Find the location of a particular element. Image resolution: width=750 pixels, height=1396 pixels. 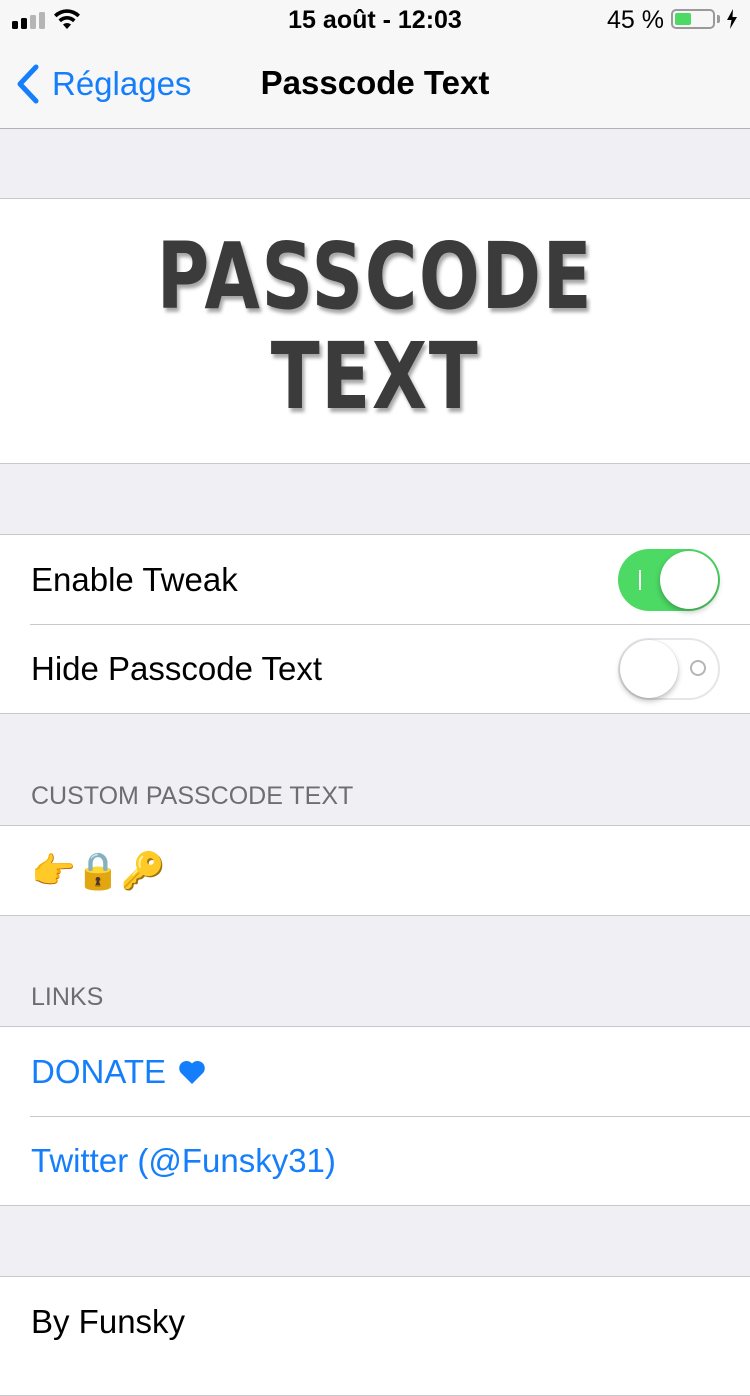

custom-passcode-text-header: CUSTOM PASSCODE TEXT is located at coordinates (192, 796).